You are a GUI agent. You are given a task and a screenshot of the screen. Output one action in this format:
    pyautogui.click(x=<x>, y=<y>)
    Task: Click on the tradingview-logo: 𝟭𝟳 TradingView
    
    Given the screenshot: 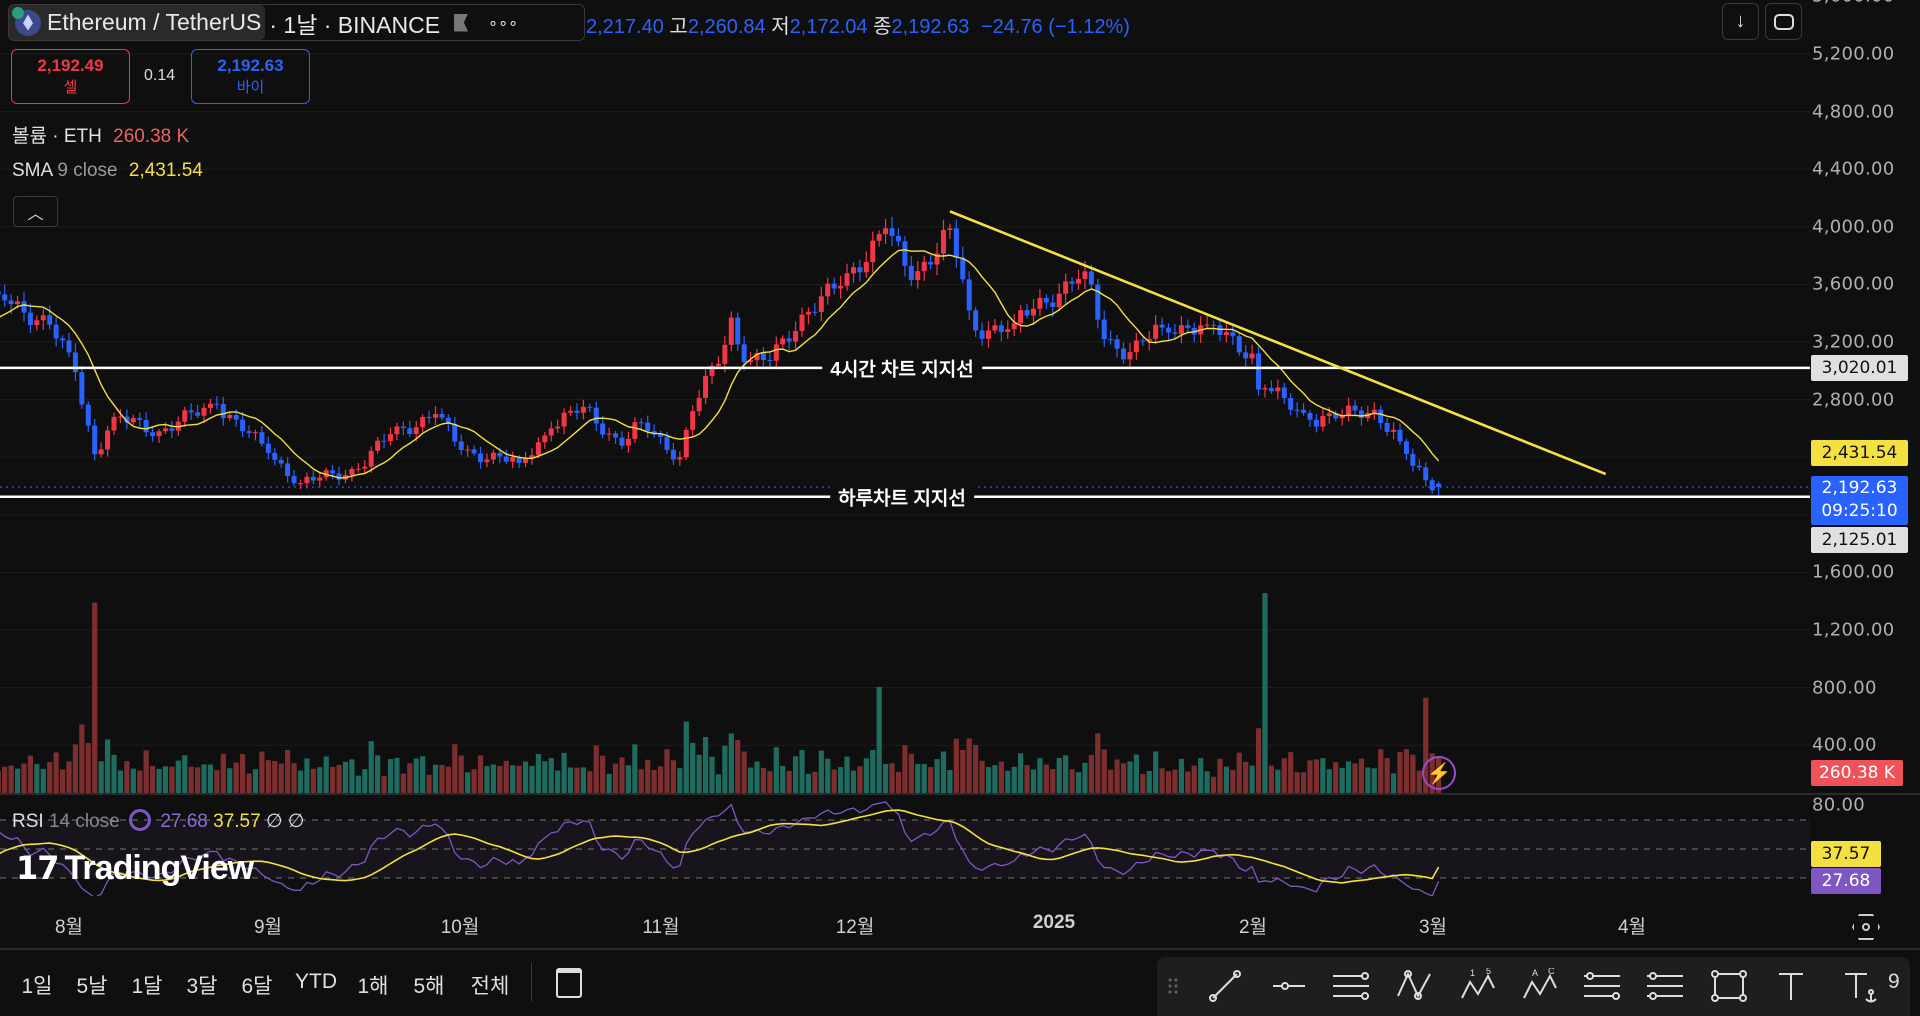 What is the action you would take?
    pyautogui.click(x=135, y=868)
    